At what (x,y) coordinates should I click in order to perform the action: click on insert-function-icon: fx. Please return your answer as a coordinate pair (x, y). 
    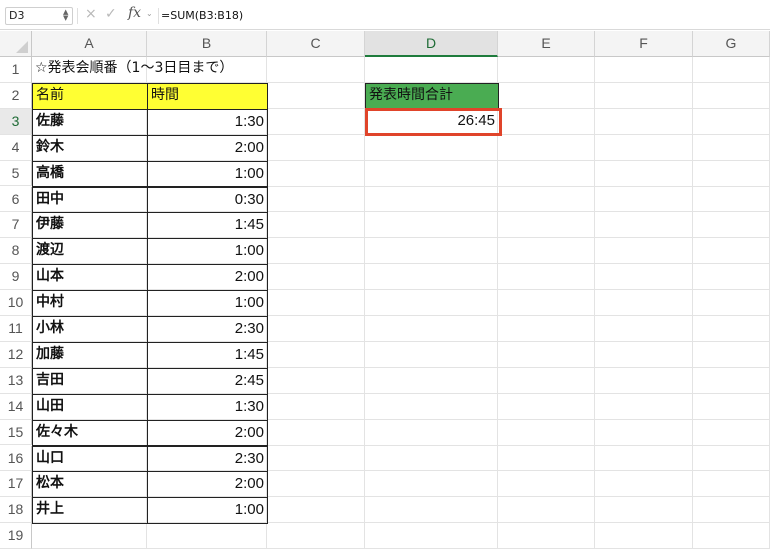
    Looking at the image, I should click on (134, 13).